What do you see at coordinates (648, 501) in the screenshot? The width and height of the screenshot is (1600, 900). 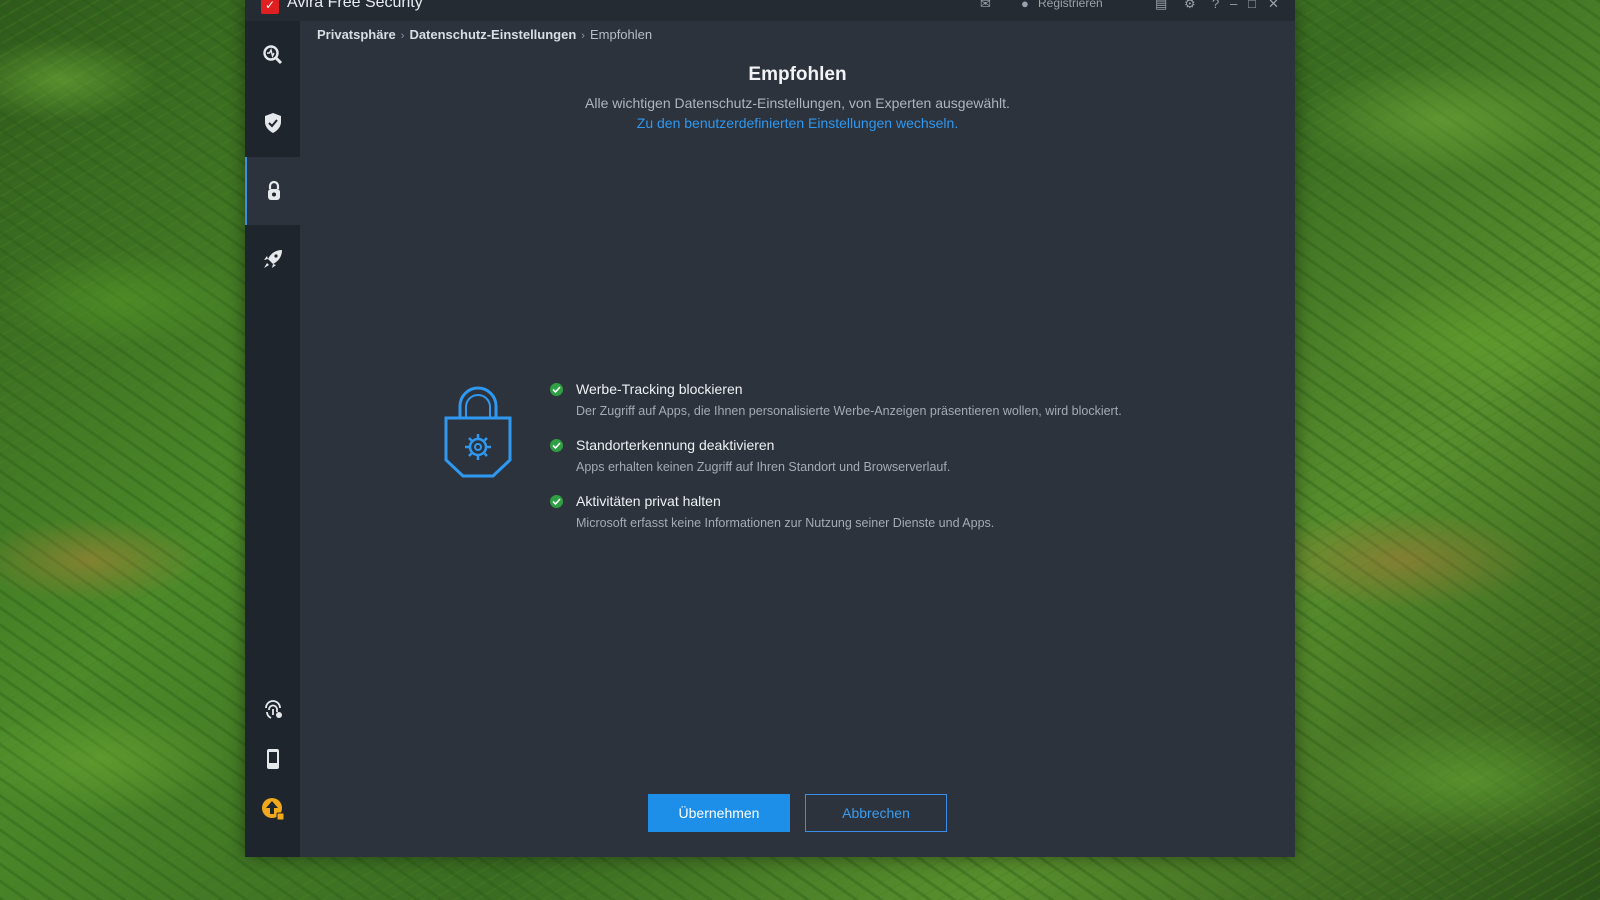 I see `feature-title: Aktivitäten privat halten` at bounding box center [648, 501].